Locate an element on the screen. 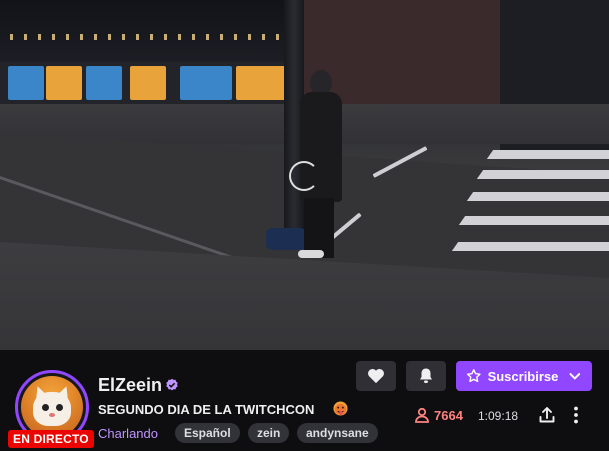 The width and height of the screenshot is (609, 451). notifications-button is located at coordinates (426, 376).